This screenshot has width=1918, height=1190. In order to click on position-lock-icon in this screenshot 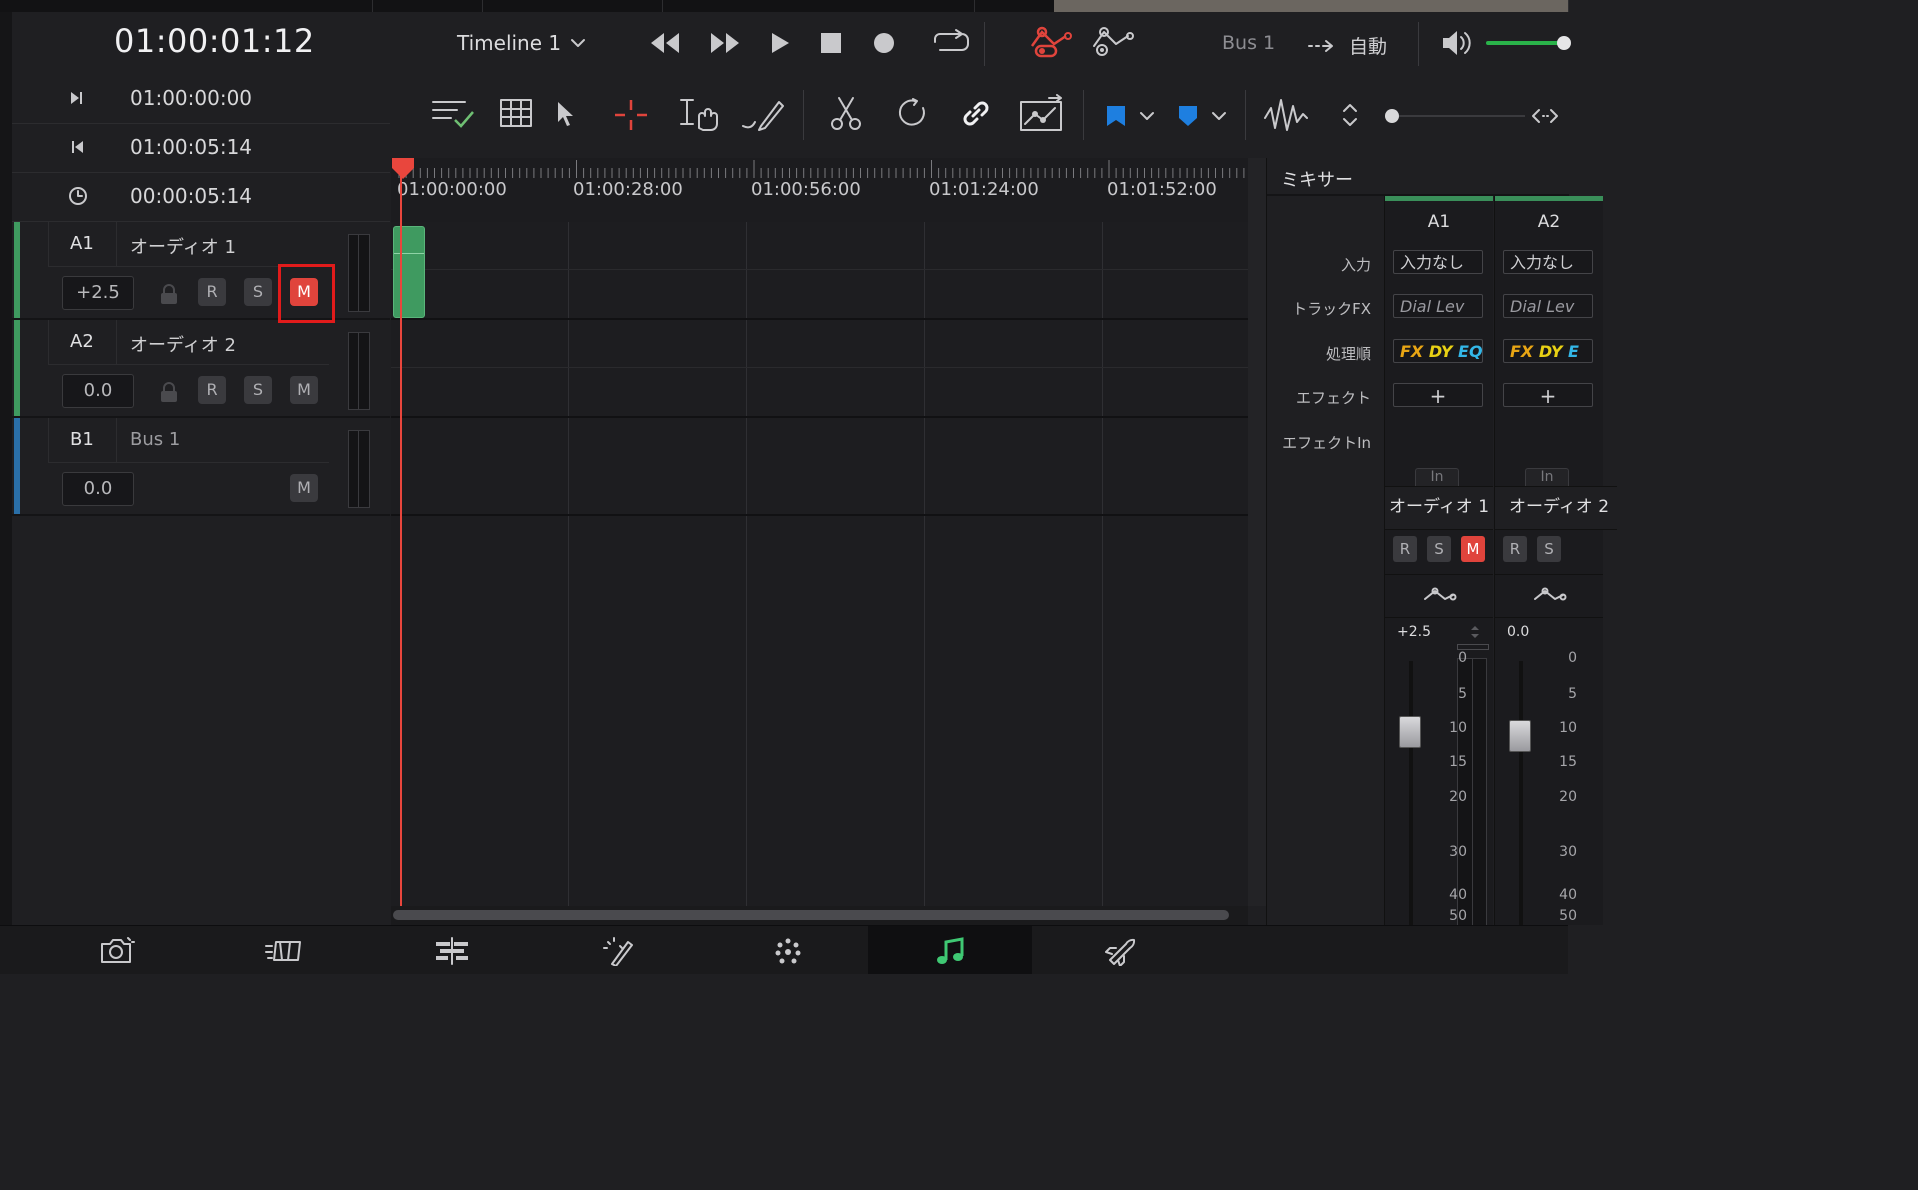, I will do `click(1042, 114)`.